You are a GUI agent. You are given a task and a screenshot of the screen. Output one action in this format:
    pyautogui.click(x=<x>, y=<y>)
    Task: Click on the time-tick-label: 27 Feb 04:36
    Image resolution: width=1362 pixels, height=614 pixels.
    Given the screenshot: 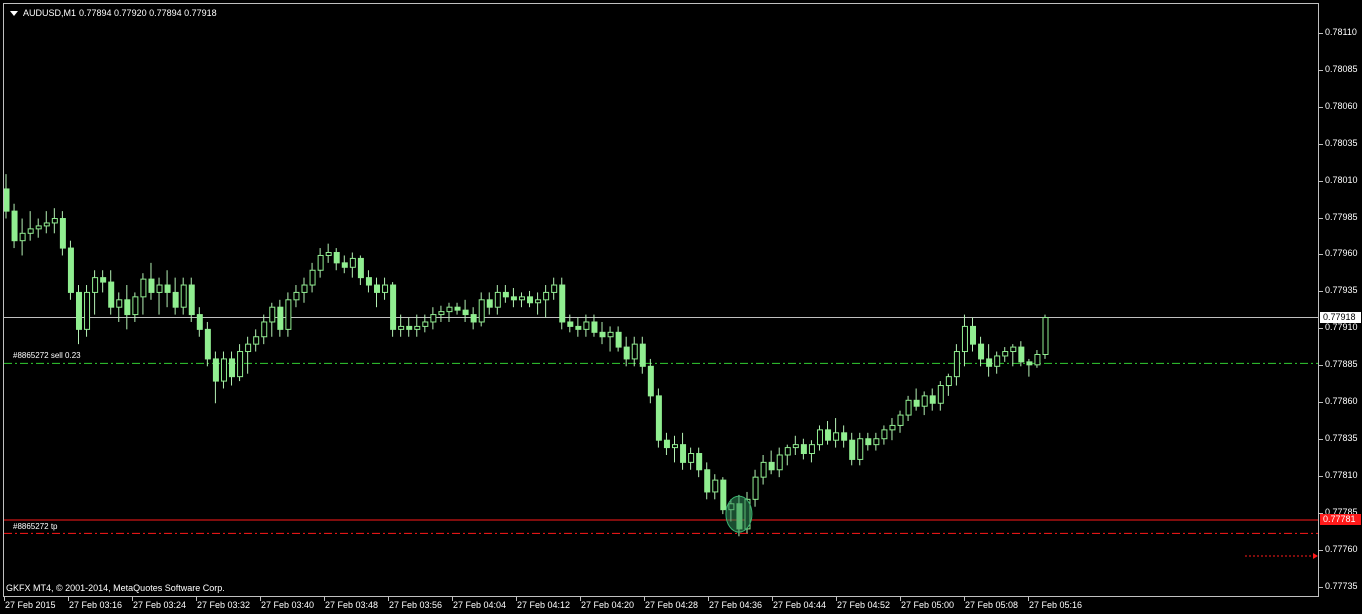 What is the action you would take?
    pyautogui.click(x=736, y=605)
    